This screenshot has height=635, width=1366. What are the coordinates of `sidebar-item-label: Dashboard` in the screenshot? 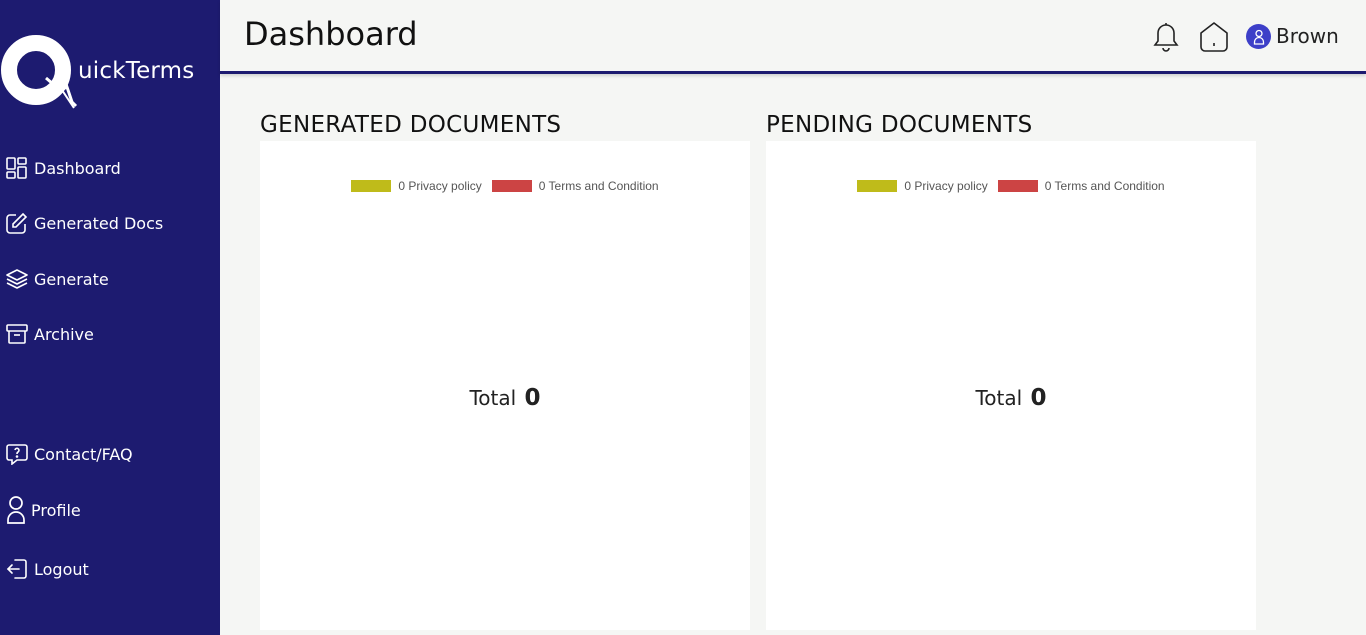 It's located at (77, 168).